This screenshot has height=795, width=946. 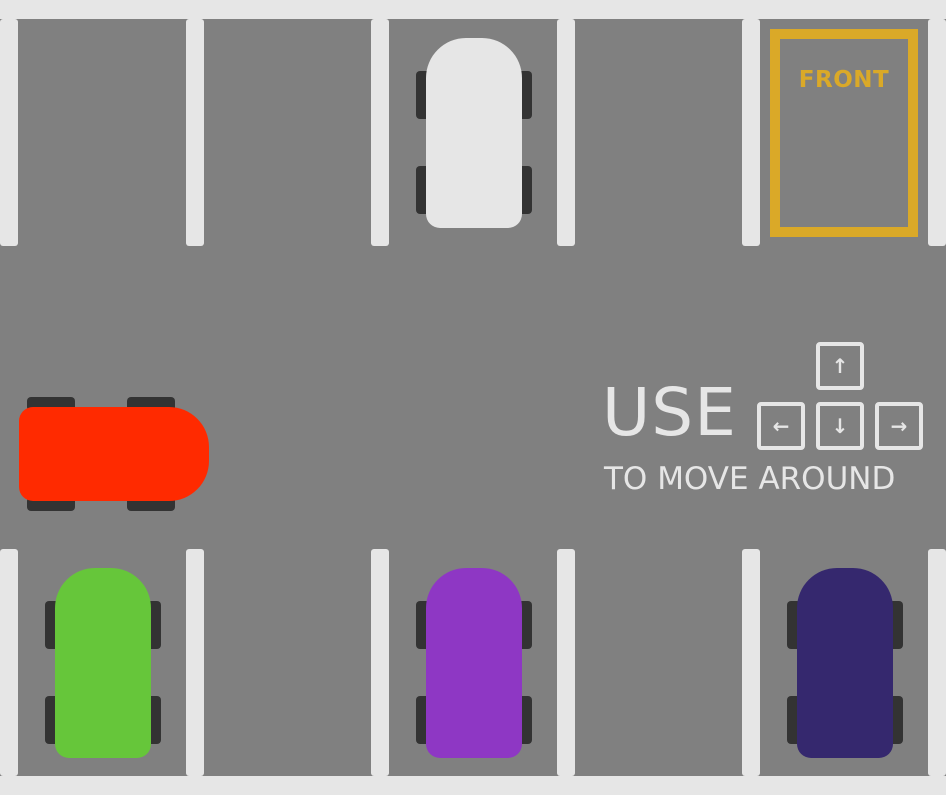 I want to click on move-around-text: TO MOVE AROUND, so click(x=750, y=479).